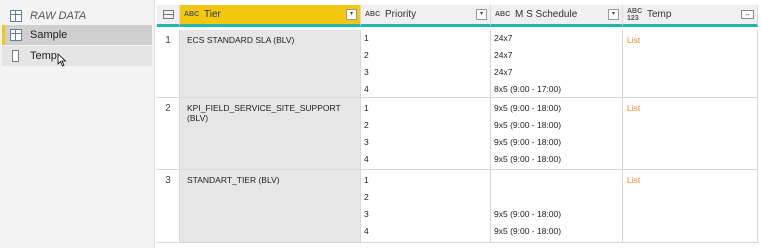 The height and width of the screenshot is (248, 762). Describe the element at coordinates (15, 56) in the screenshot. I see `parameter-icon` at that location.